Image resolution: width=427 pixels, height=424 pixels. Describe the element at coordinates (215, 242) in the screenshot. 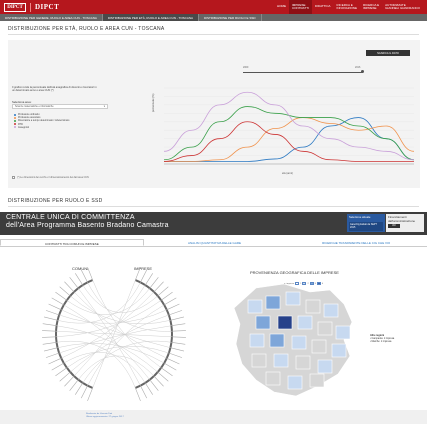

I see `cuc-tab: ANALISI QUANTITATIVA DELLE GARE` at that location.